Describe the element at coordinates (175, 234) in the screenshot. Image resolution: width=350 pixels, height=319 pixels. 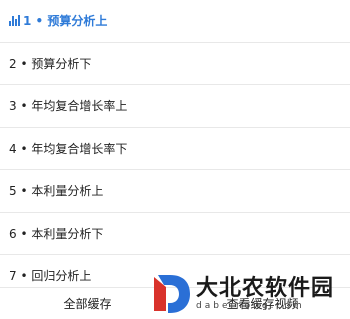
I see `lesson-item-6: 6 • 本利量分析下` at that location.